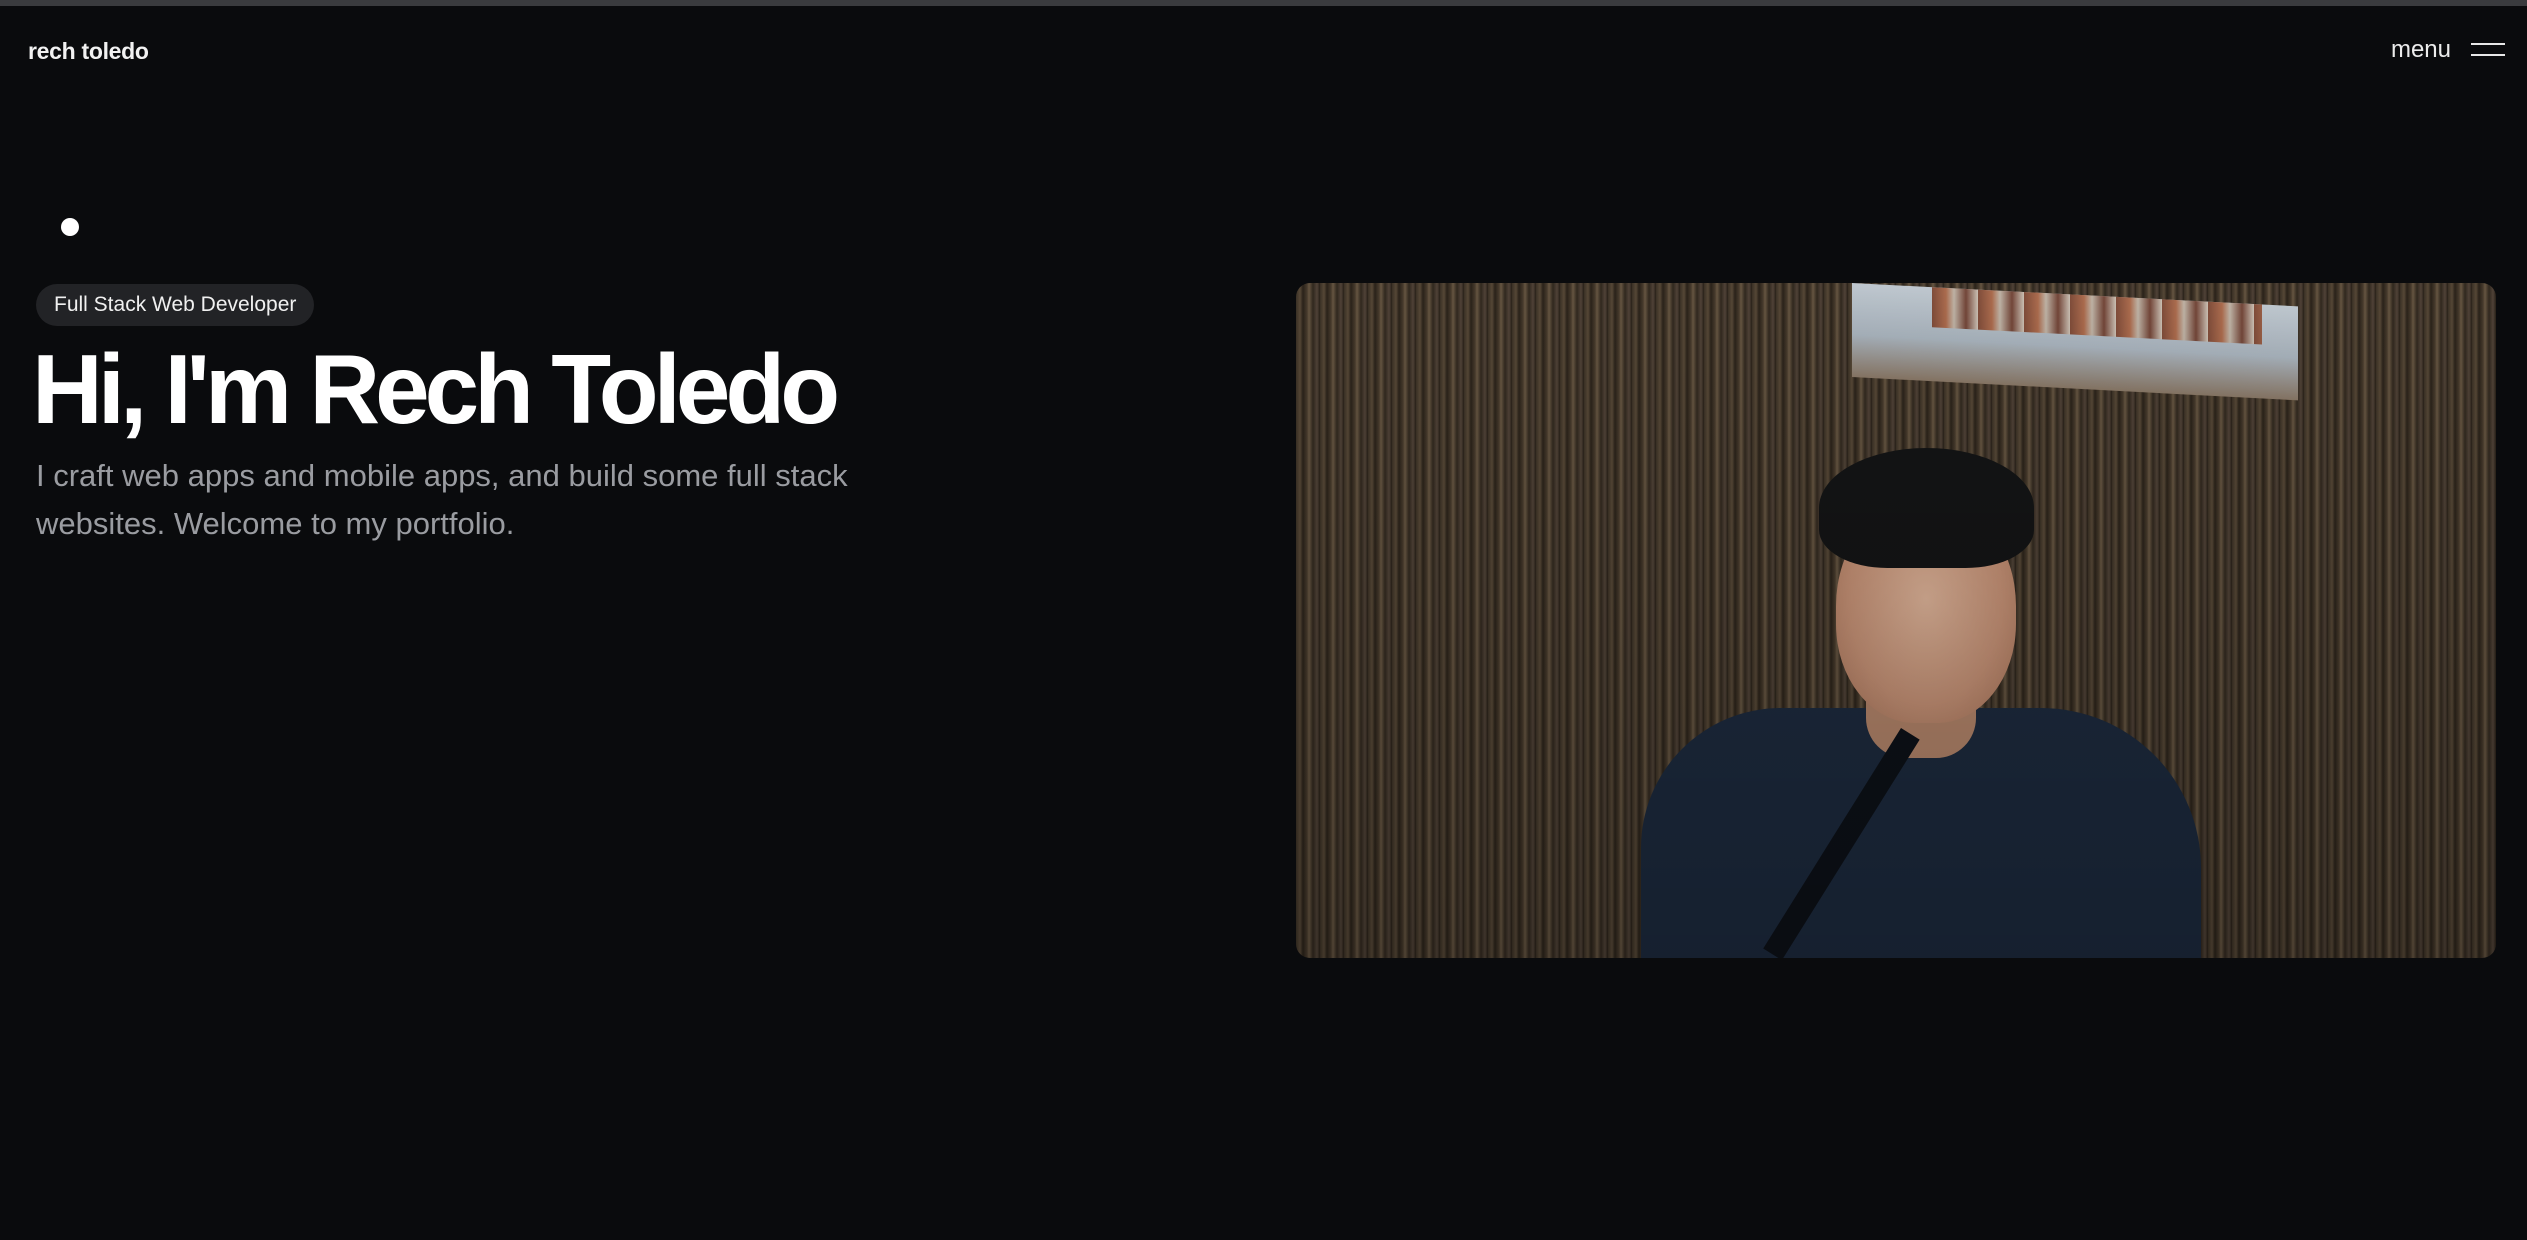  Describe the element at coordinates (175, 305) in the screenshot. I see `role-badge: Full Stack Web Developer` at that location.